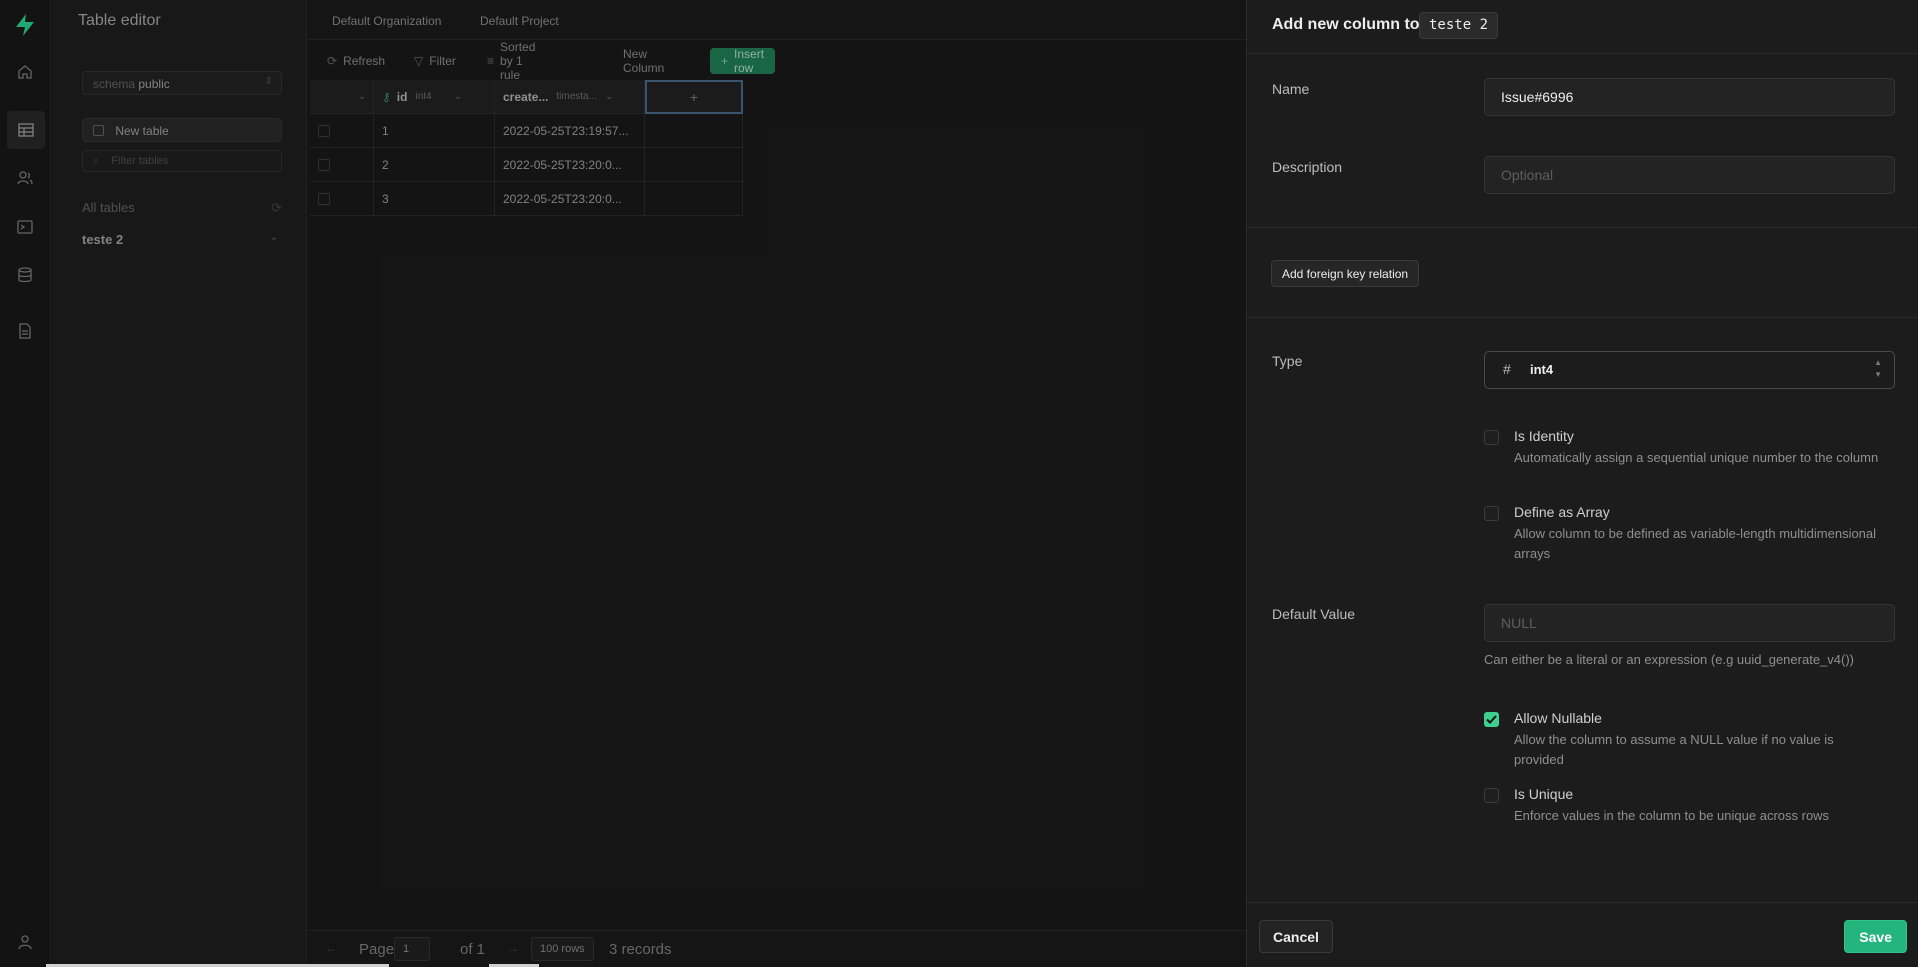 This screenshot has height=967, width=1918. What do you see at coordinates (1689, 97) in the screenshot?
I see `name-field: Issue#6996` at bounding box center [1689, 97].